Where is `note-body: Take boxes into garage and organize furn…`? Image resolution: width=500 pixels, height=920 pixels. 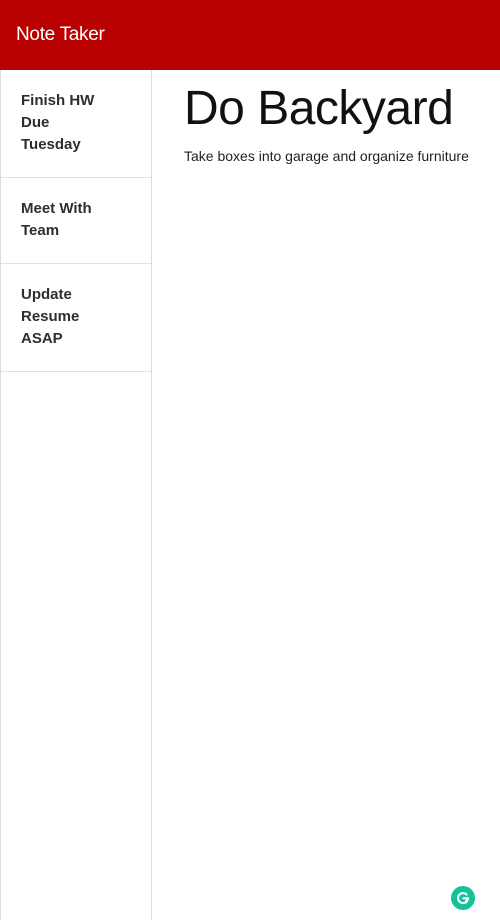 note-body: Take boxes into garage and organize furn… is located at coordinates (342, 156).